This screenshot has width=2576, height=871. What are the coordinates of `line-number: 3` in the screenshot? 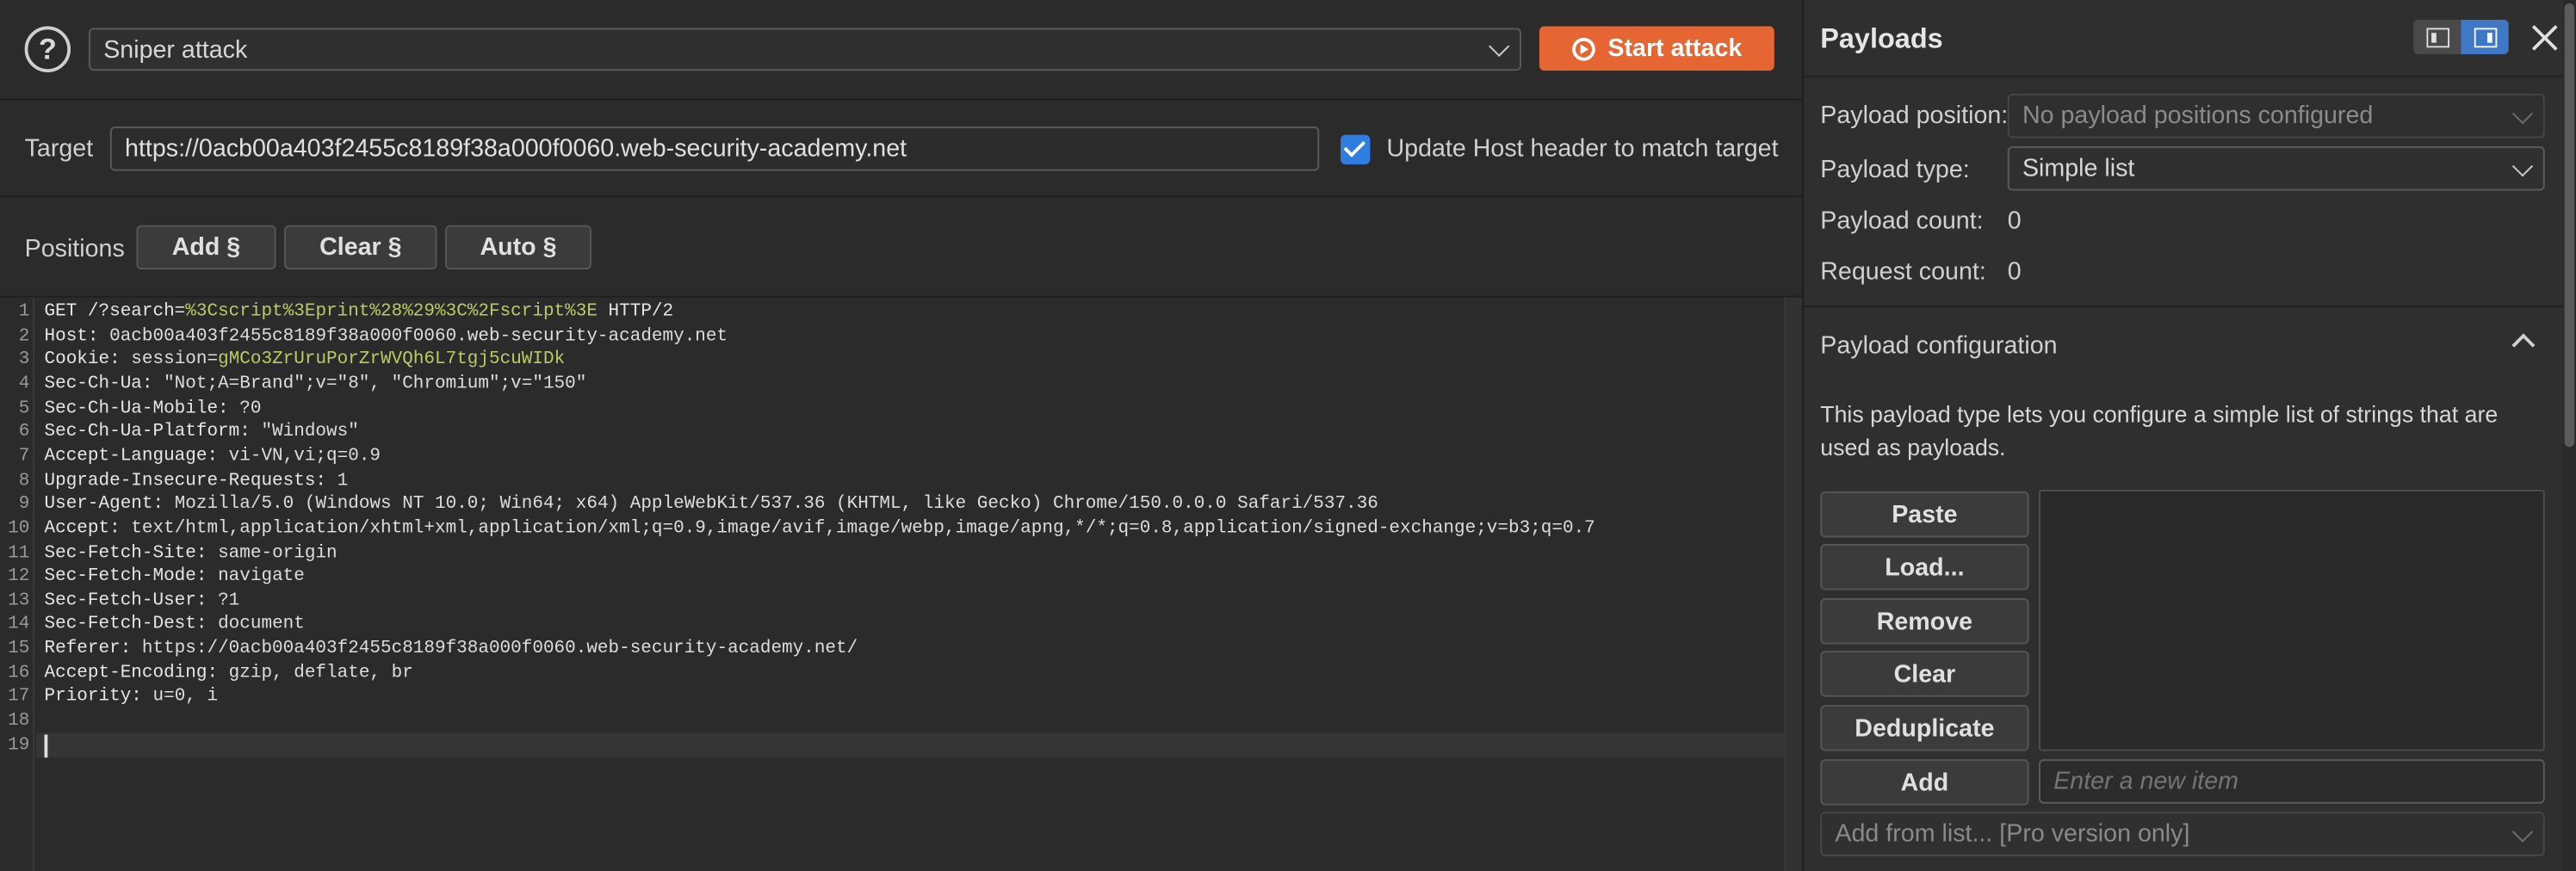 It's located at (24, 361).